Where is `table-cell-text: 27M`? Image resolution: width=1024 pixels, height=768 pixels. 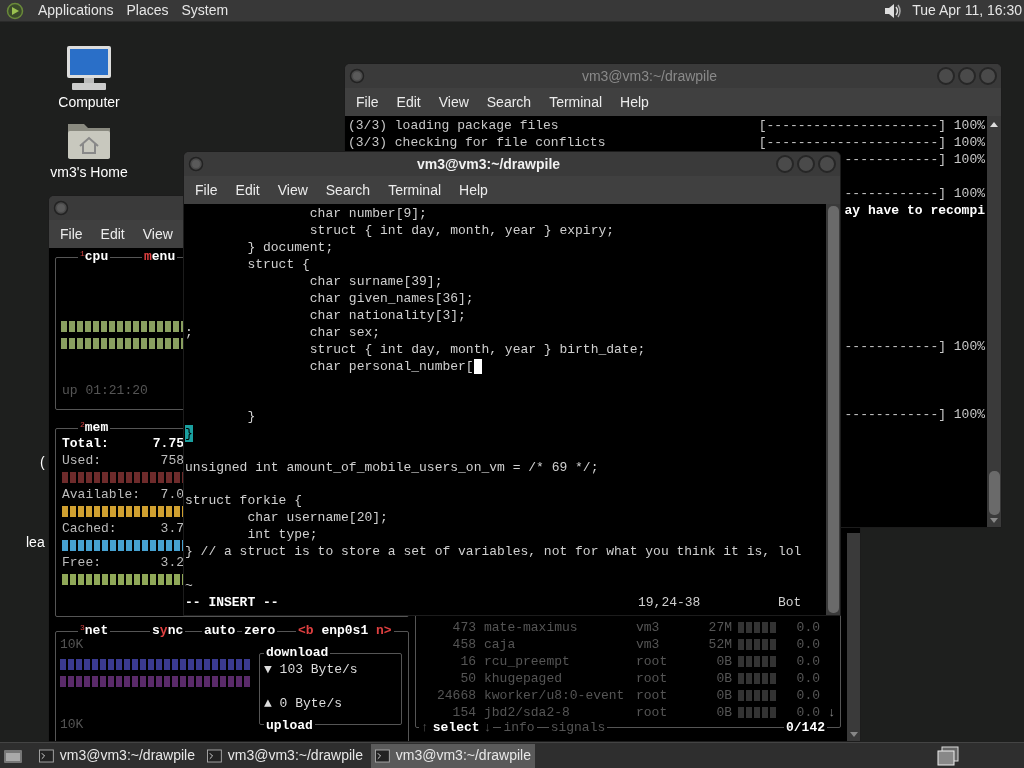
table-cell-text: 27M is located at coordinates (719, 627).